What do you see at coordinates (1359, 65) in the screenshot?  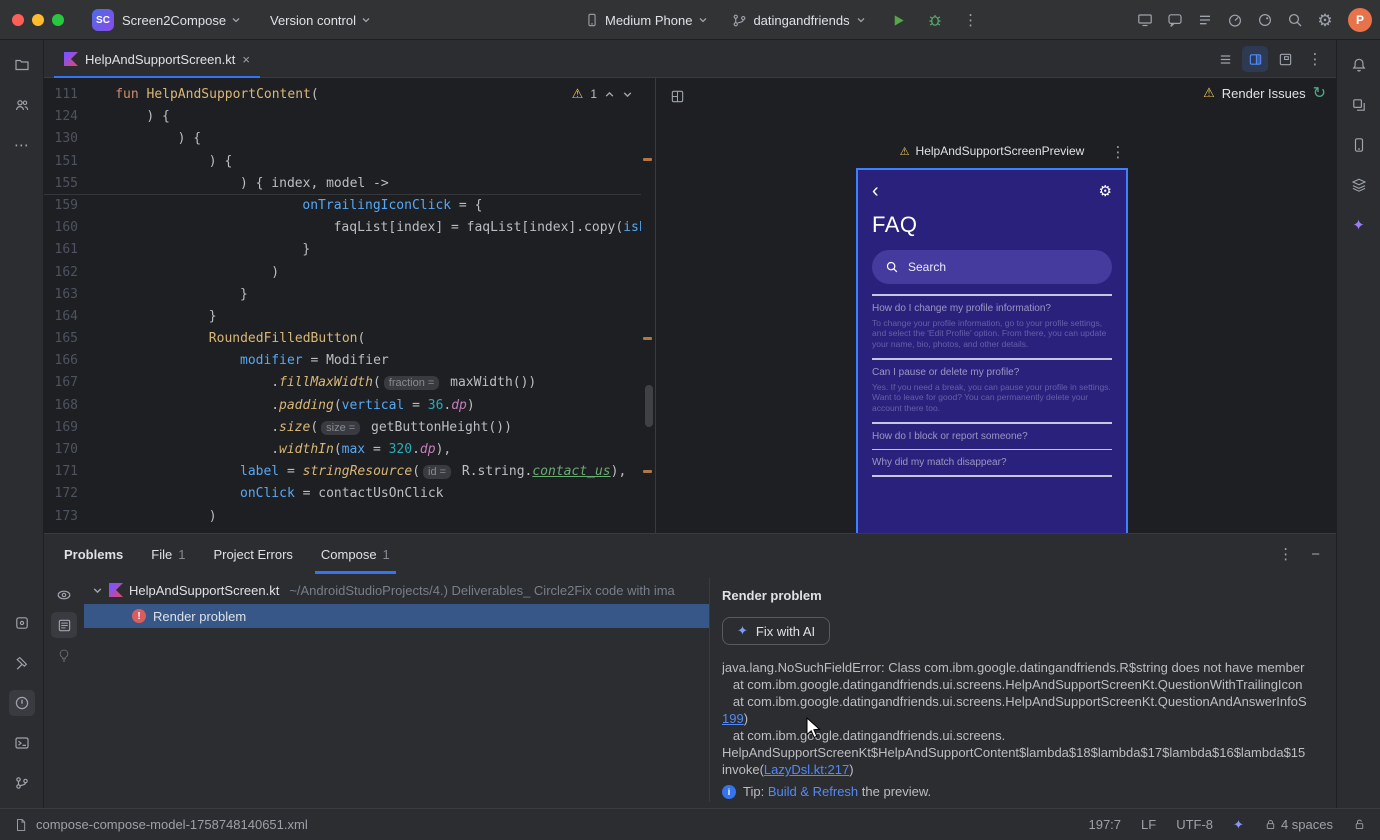 I see `notifications-button` at bounding box center [1359, 65].